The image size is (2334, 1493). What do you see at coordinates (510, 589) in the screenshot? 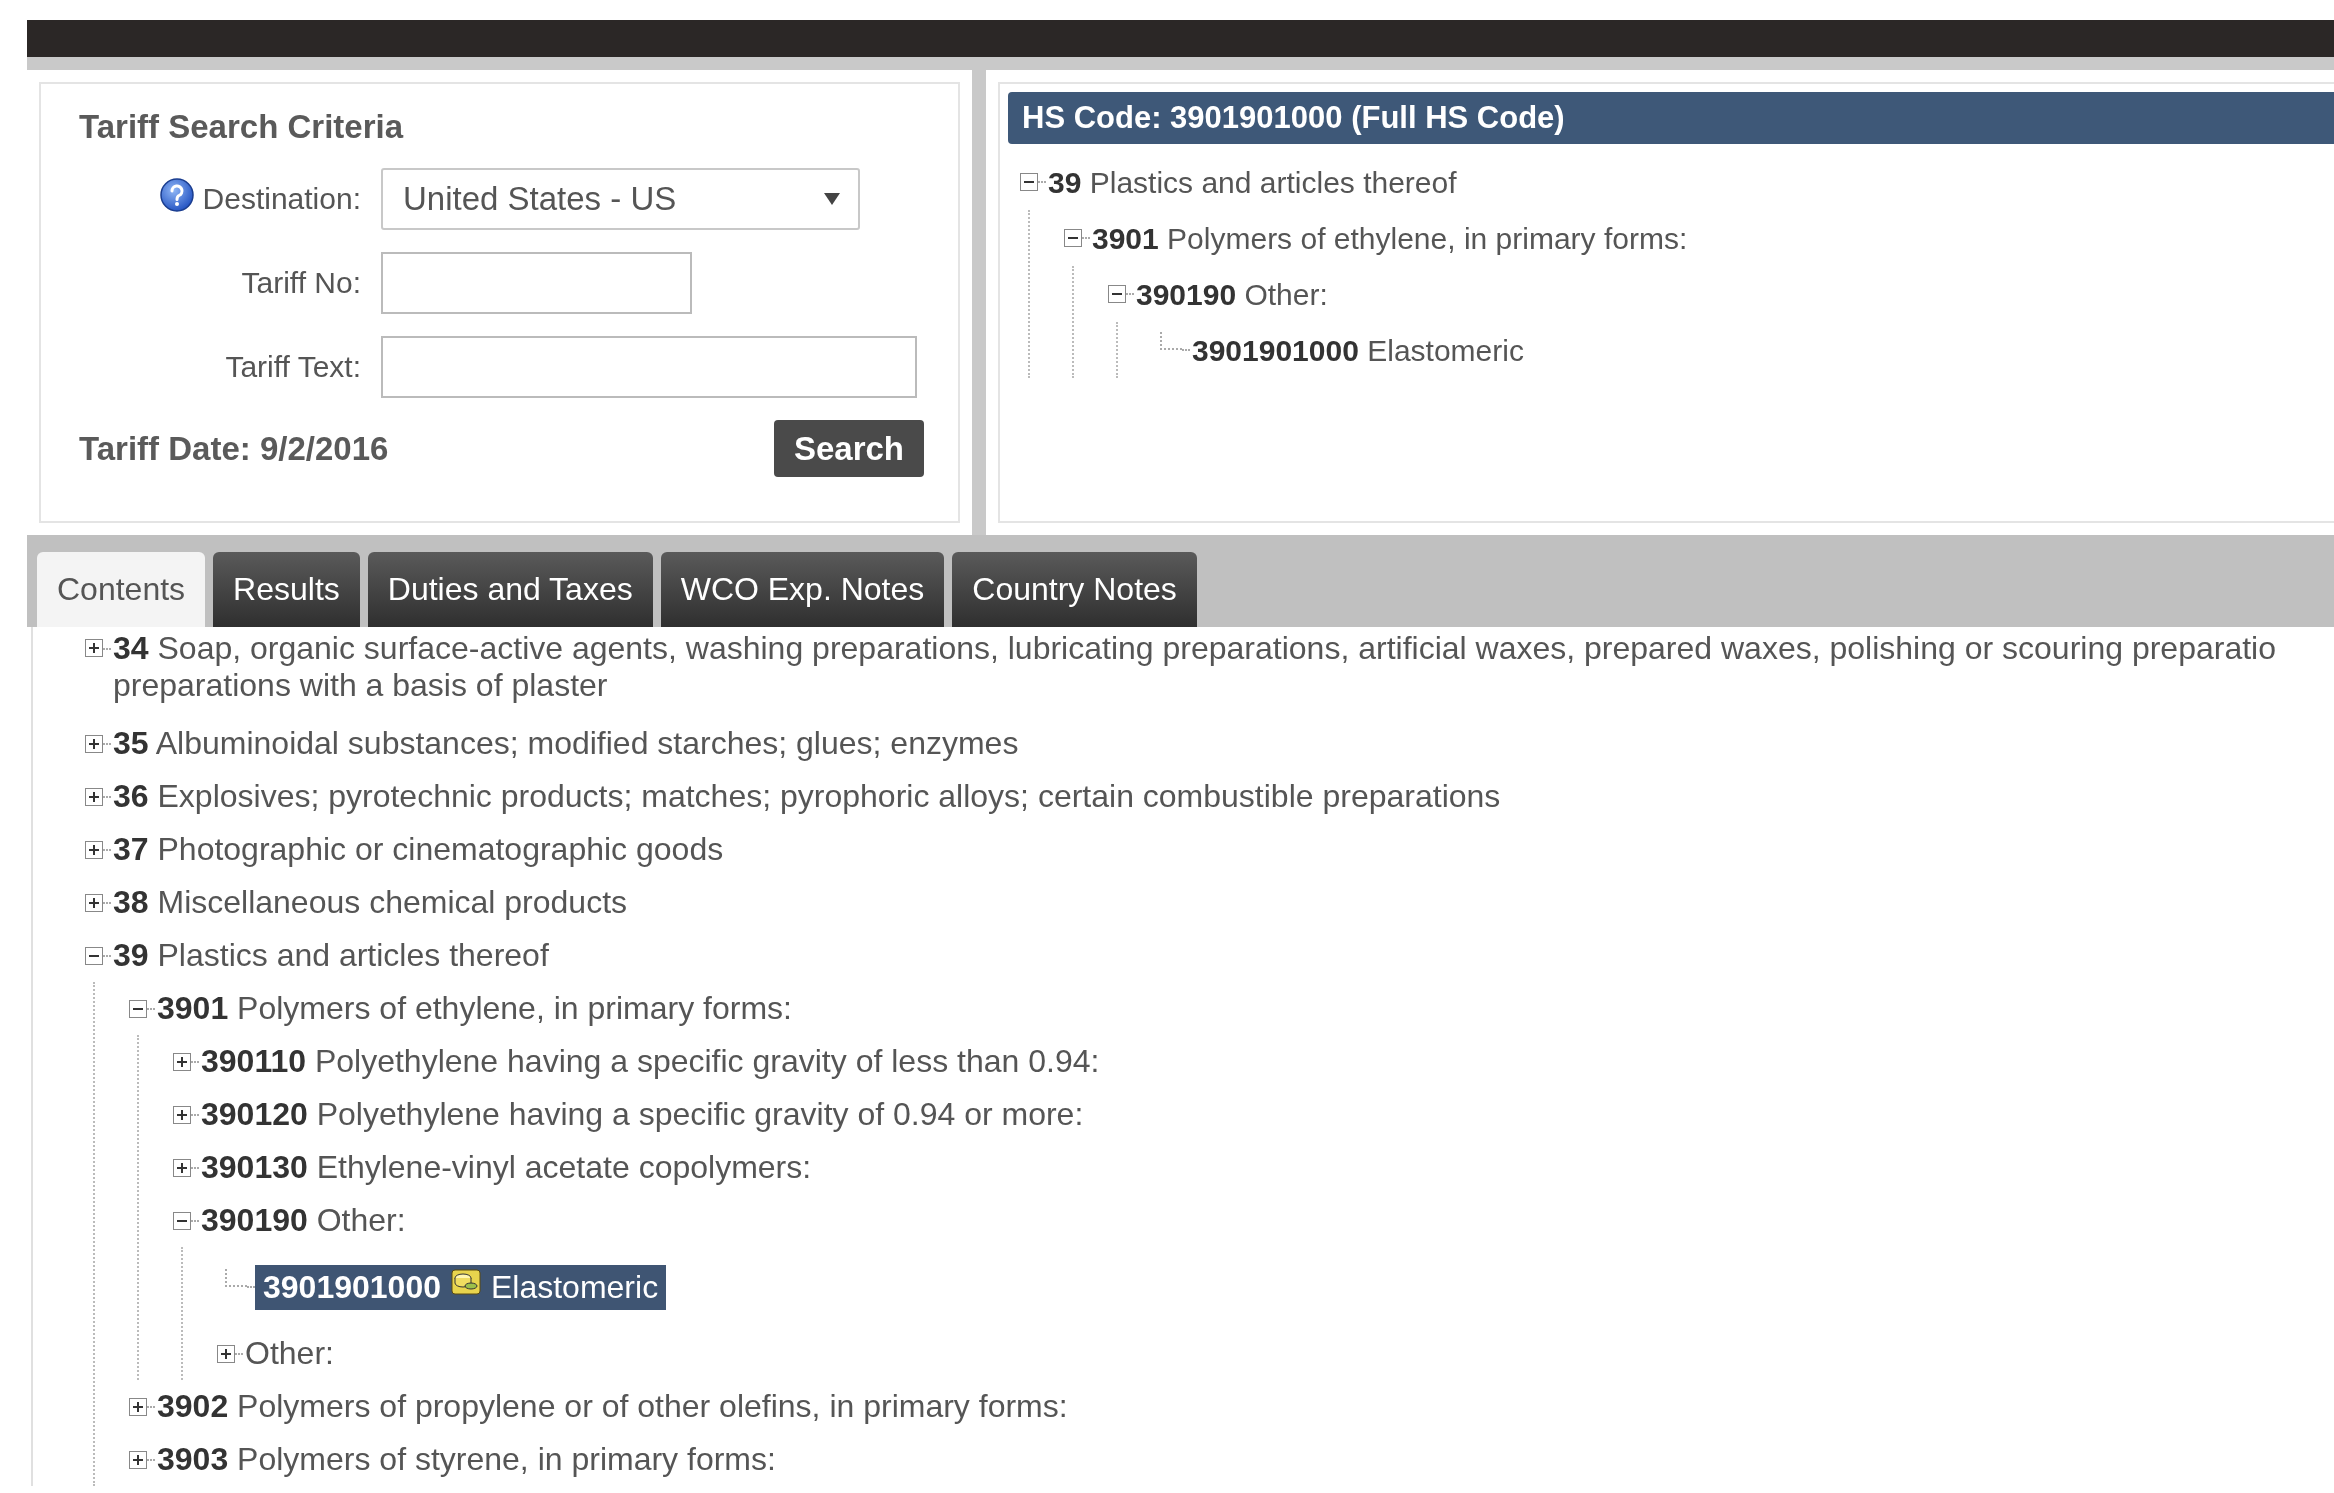
I see `tab: Duties and Taxes` at bounding box center [510, 589].